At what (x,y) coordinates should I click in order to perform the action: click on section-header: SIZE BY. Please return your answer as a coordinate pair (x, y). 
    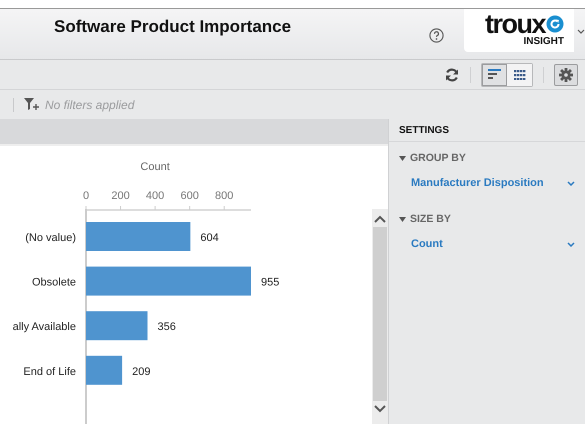
    Looking at the image, I should click on (487, 219).